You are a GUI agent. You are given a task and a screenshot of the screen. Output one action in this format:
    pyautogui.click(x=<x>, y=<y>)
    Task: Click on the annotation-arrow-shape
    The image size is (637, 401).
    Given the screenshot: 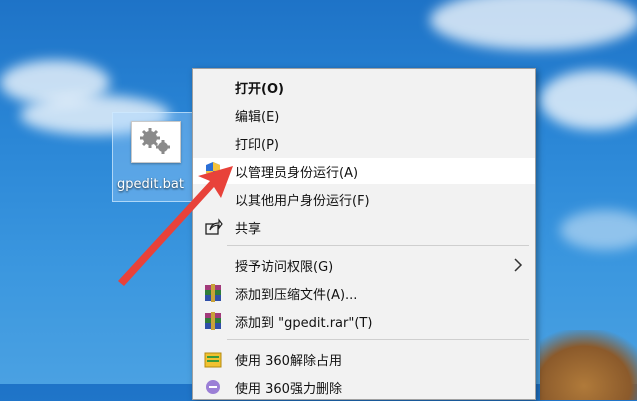 What is the action you would take?
    pyautogui.click(x=175, y=226)
    